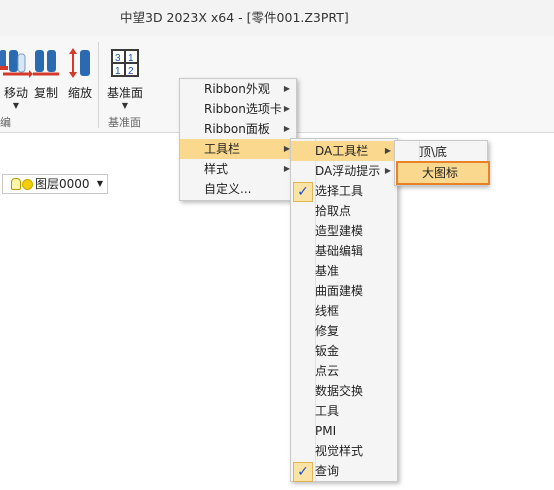 This screenshot has height=490, width=554. What do you see at coordinates (344, 371) in the screenshot?
I see `menu-item-point-cloud: 点云` at bounding box center [344, 371].